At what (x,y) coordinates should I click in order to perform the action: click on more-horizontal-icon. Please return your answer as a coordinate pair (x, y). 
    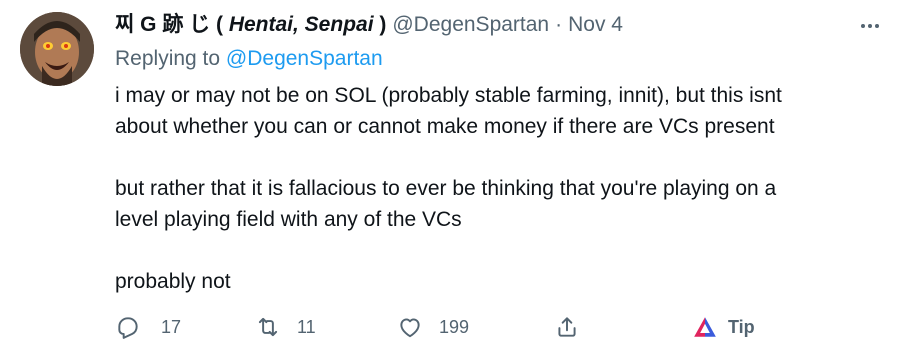
    Looking at the image, I should click on (863, 26).